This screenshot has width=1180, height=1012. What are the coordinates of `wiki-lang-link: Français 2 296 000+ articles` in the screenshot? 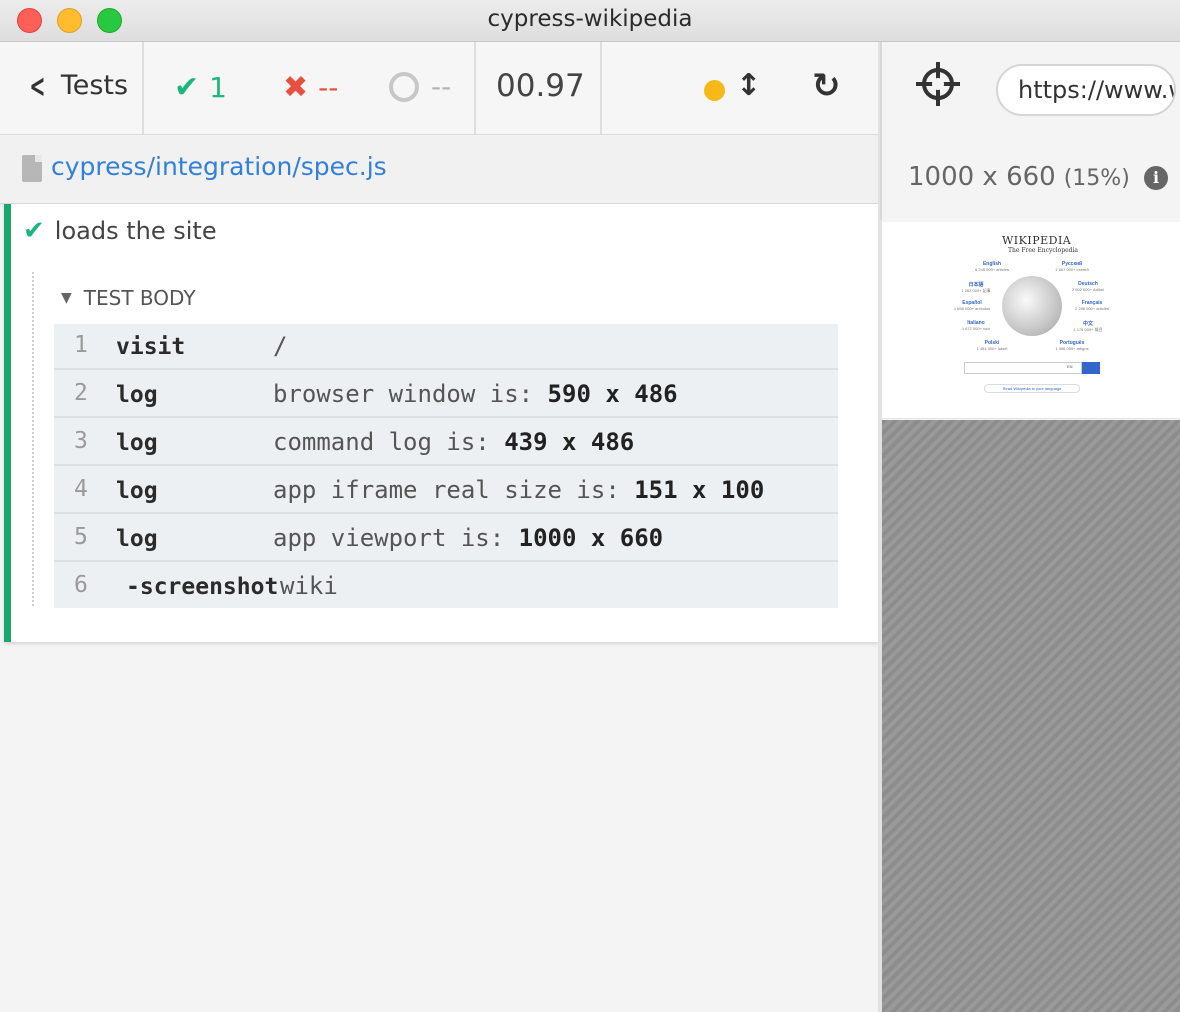 It's located at (1092, 305).